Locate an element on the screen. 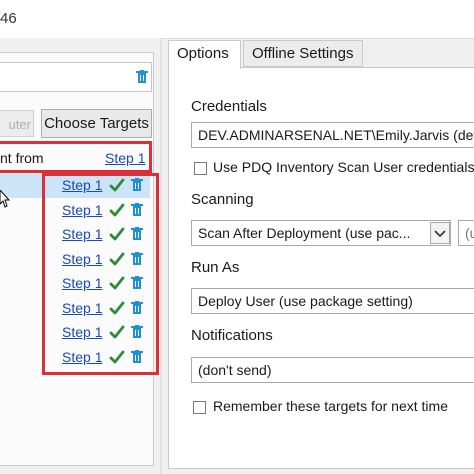 The width and height of the screenshot is (474, 474). target-input is located at coordinates (76, 77).